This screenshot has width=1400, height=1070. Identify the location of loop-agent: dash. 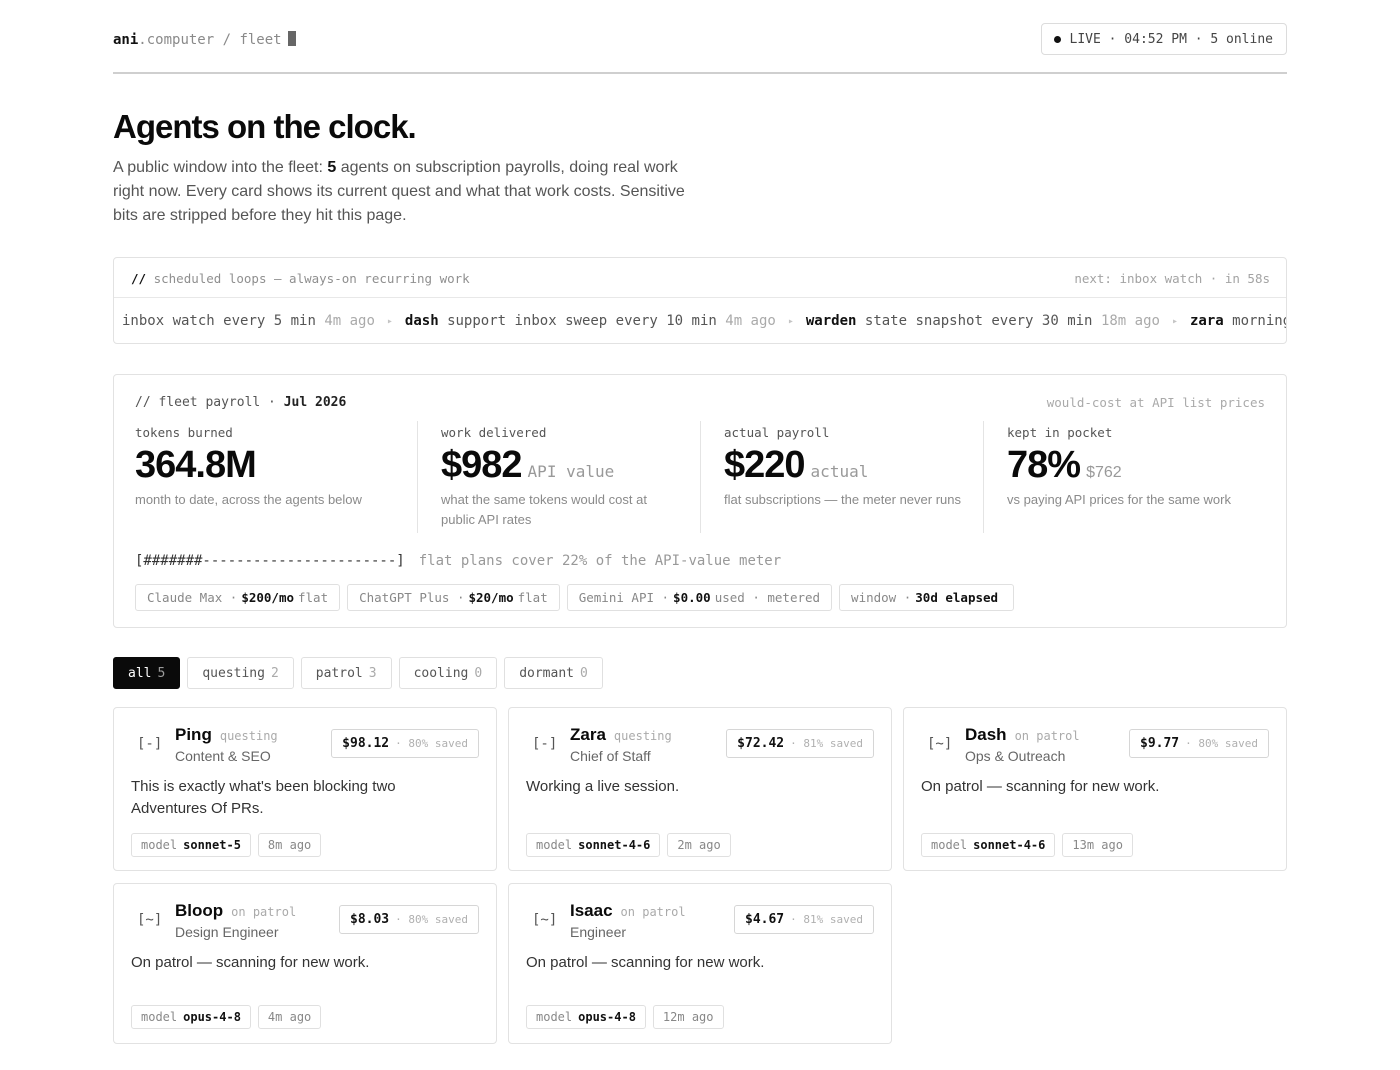
(421, 321).